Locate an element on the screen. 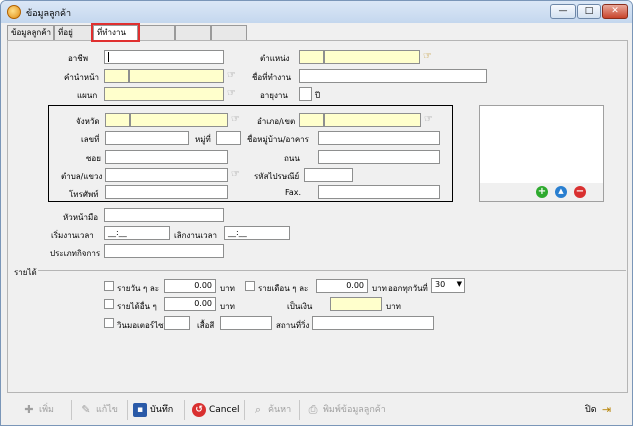 Image resolution: width=633 pixels, height=426 pixels. tab-address: ที่อยู่ is located at coordinates (73, 32).